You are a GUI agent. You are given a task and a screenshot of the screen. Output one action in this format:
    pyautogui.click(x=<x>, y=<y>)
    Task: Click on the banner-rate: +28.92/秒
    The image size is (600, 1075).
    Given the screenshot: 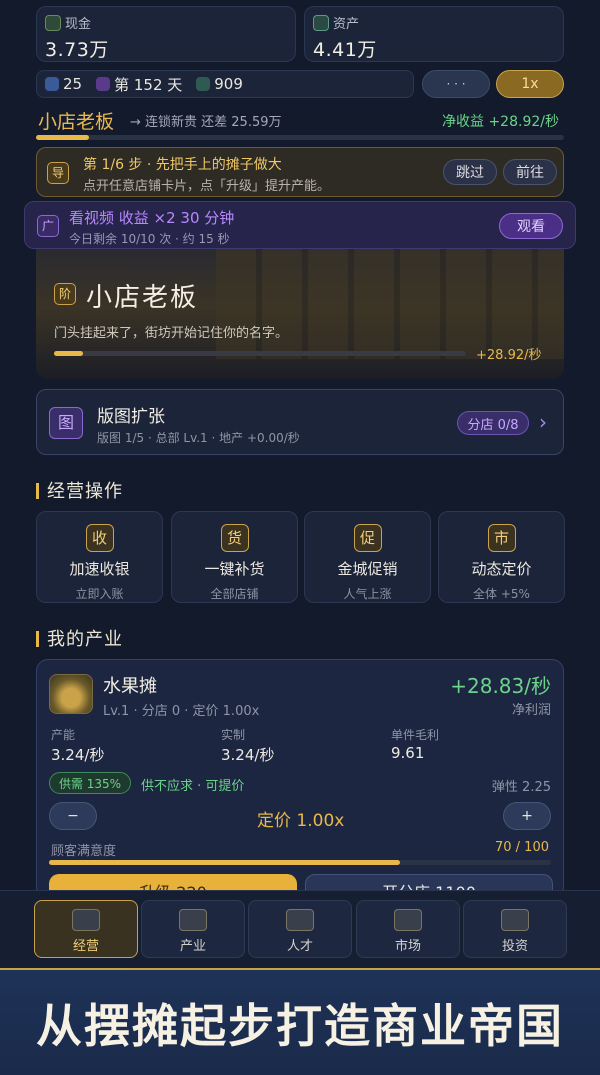 What is the action you would take?
    pyautogui.click(x=509, y=355)
    